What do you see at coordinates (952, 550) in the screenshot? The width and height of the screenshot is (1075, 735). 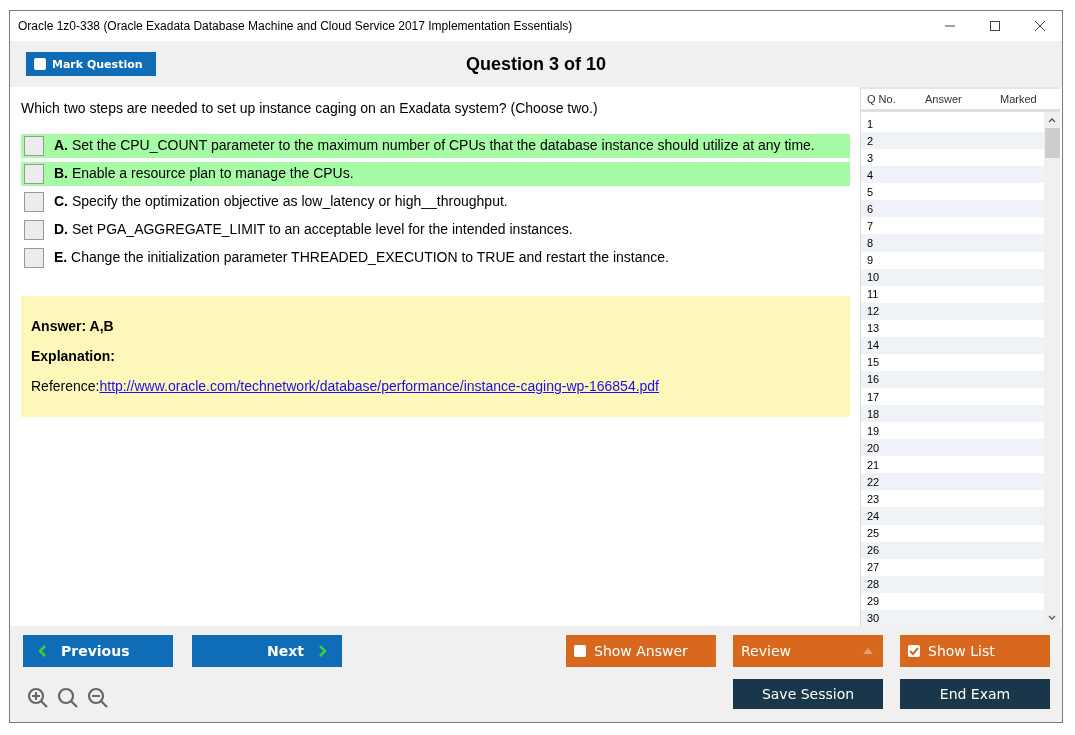 I see `question-list-row: 26` at bounding box center [952, 550].